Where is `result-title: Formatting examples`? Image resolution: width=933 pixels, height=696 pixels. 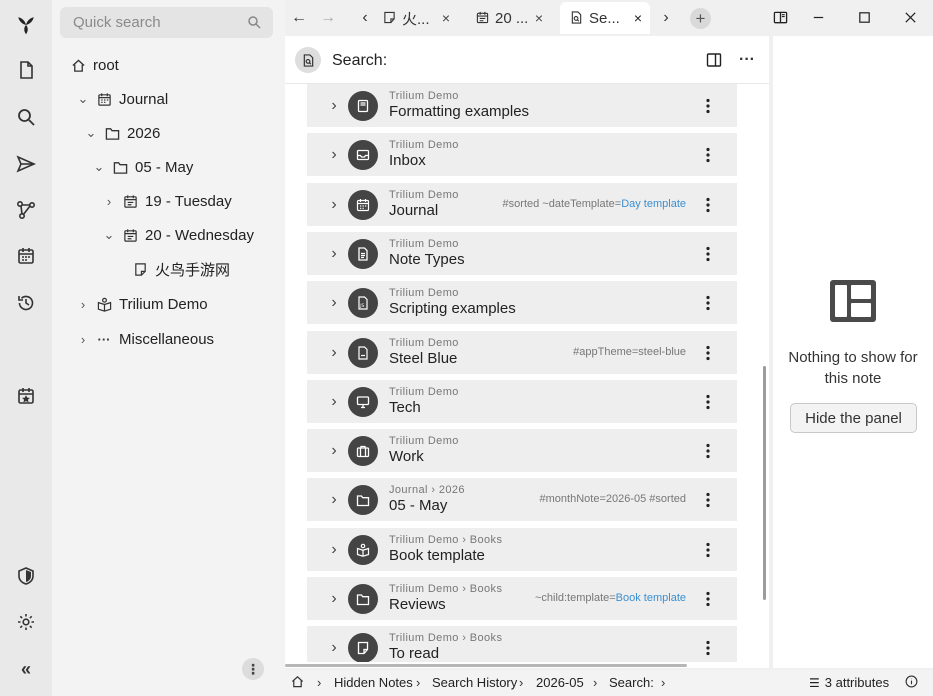
result-title: Formatting examples is located at coordinates (459, 111).